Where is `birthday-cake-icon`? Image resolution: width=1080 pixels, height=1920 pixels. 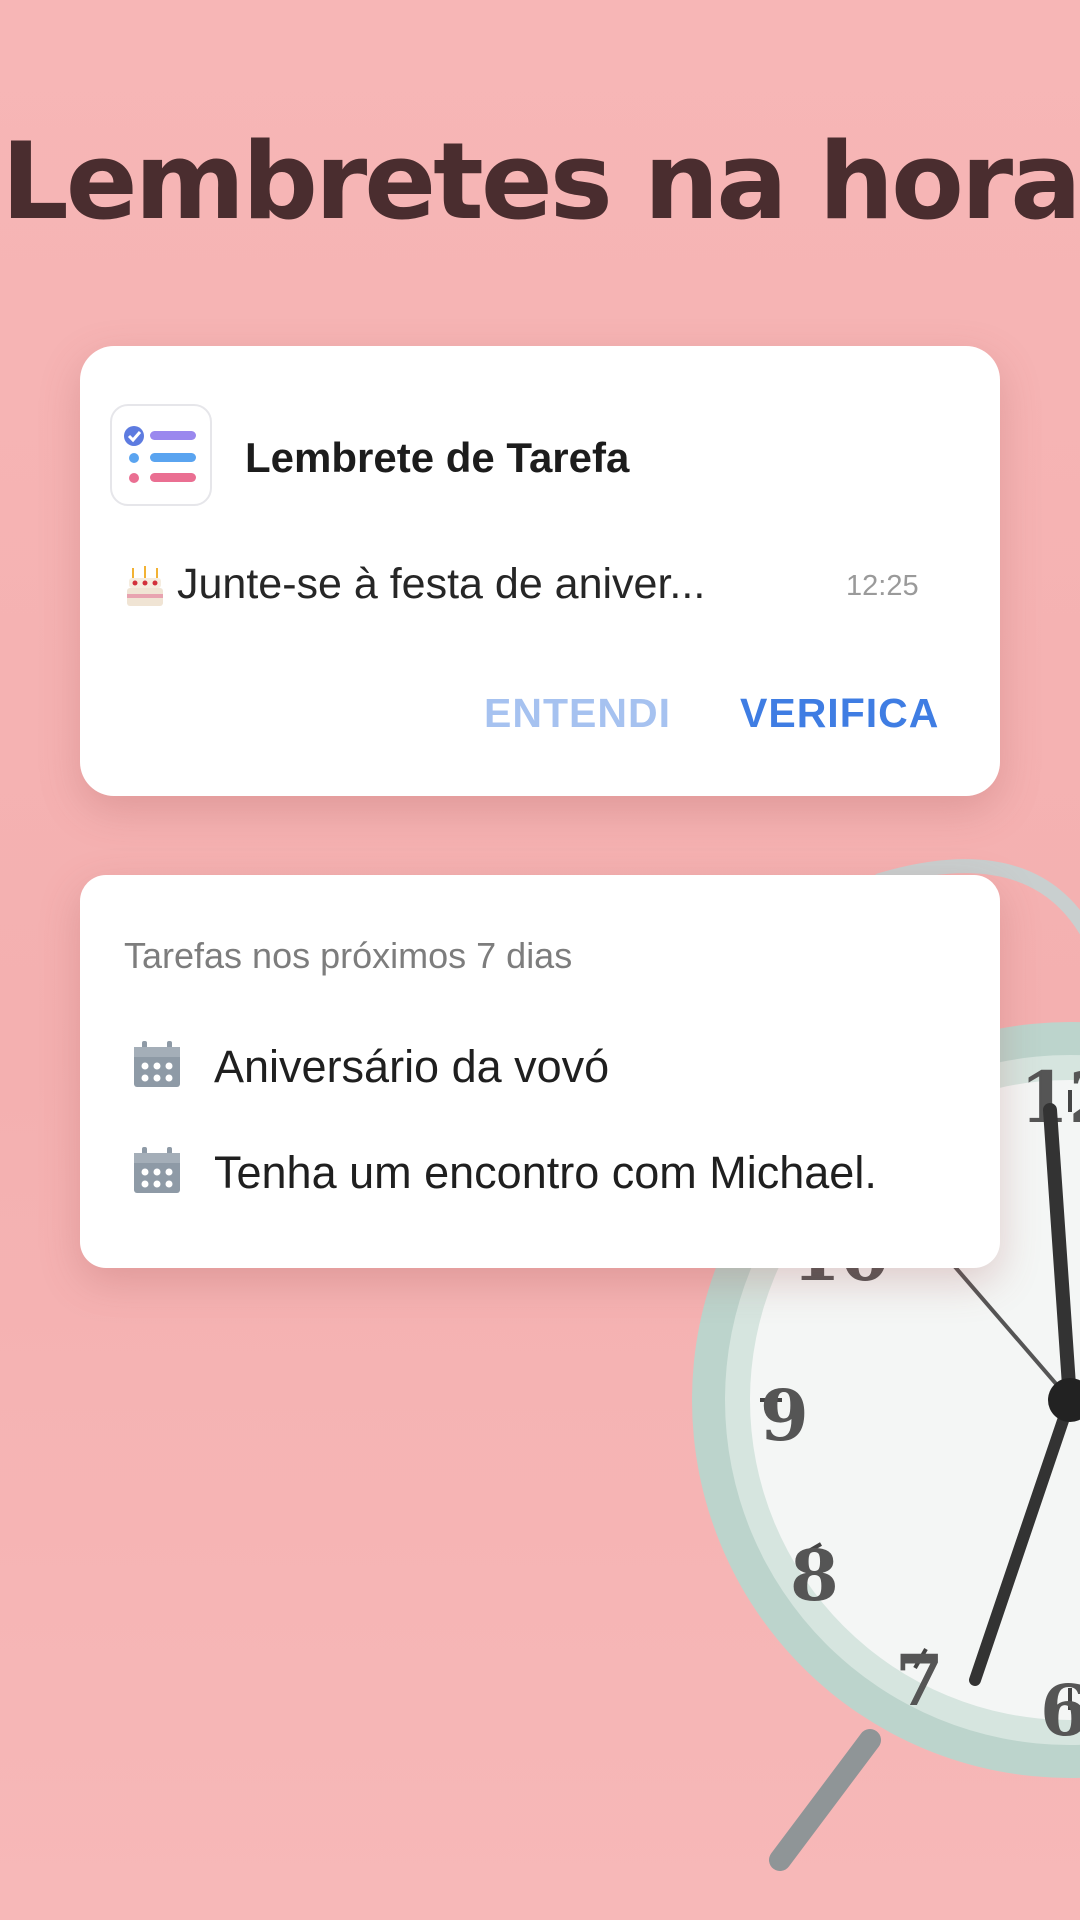
birthday-cake-icon is located at coordinates (145, 587).